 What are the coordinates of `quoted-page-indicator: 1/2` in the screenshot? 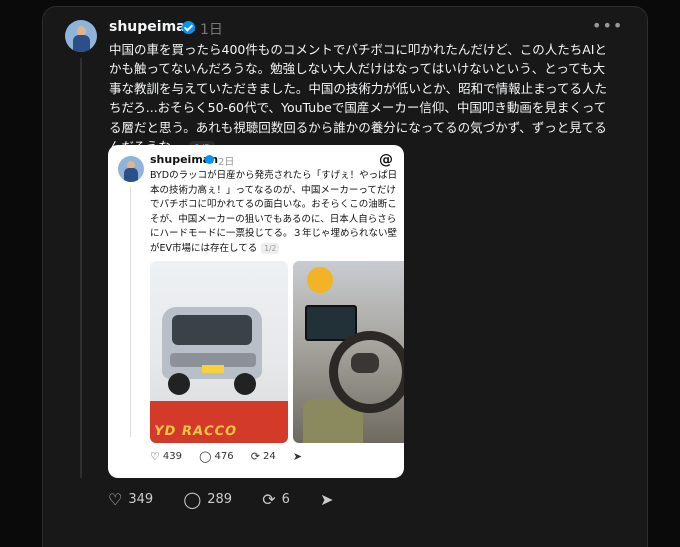 It's located at (270, 248).